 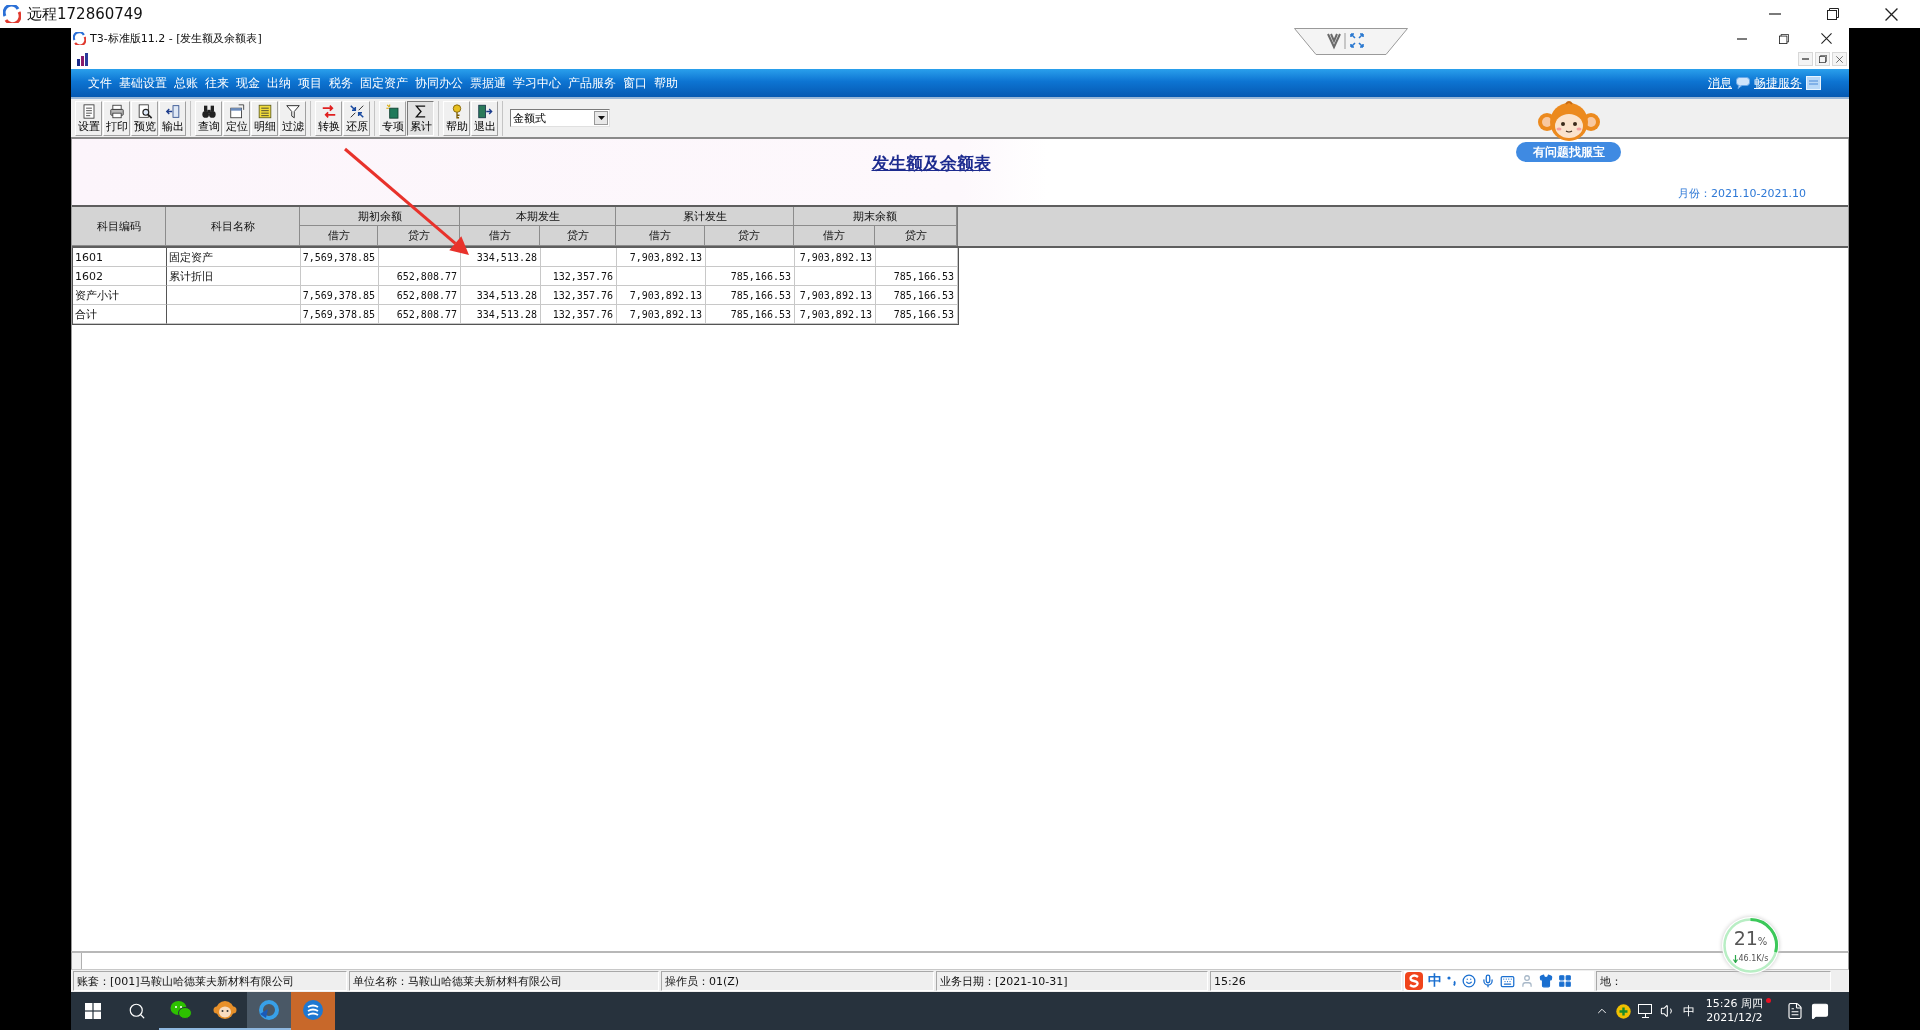 I want to click on document-minimize-button, so click(x=1805, y=59).